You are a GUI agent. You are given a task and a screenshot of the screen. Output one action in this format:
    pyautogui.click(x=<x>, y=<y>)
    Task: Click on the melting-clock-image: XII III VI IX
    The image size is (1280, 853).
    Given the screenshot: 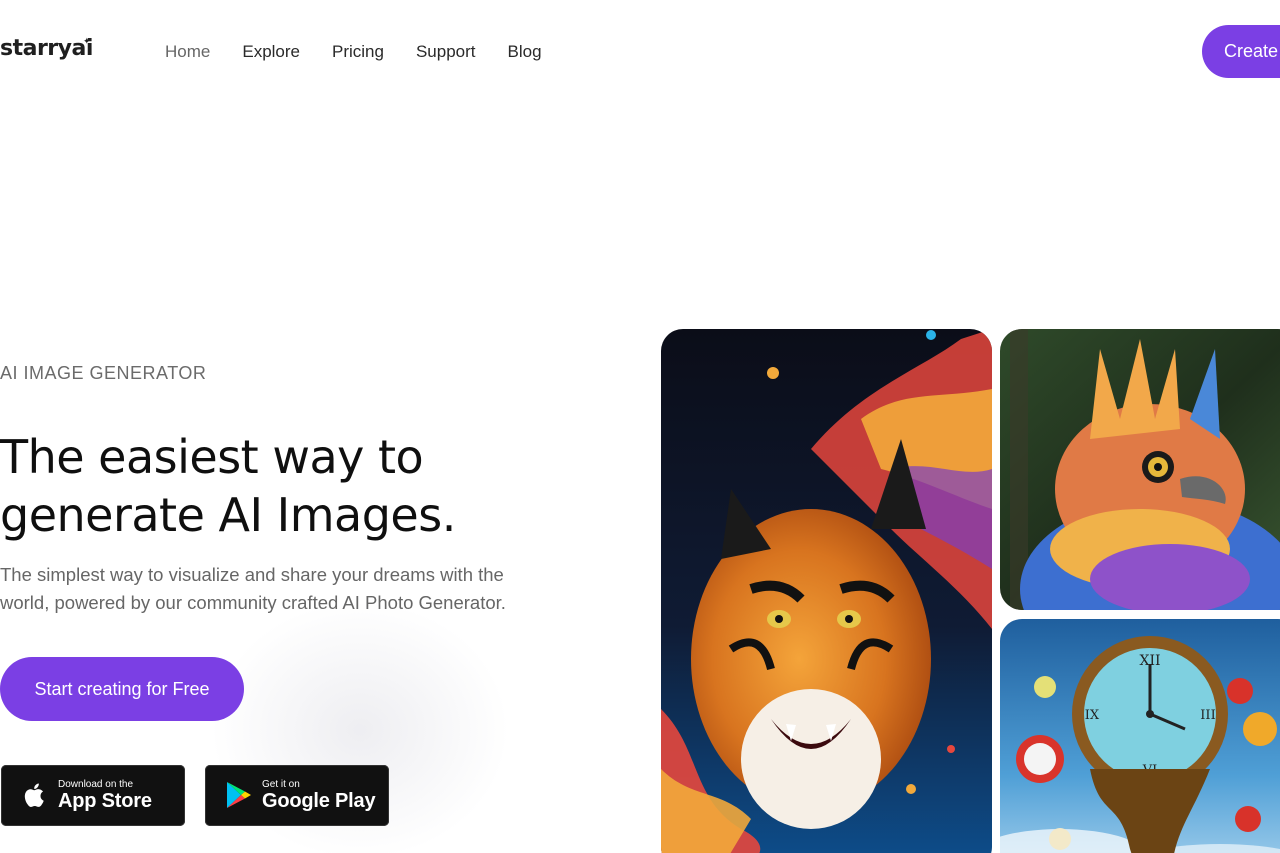 What is the action you would take?
    pyautogui.click(x=1140, y=736)
    